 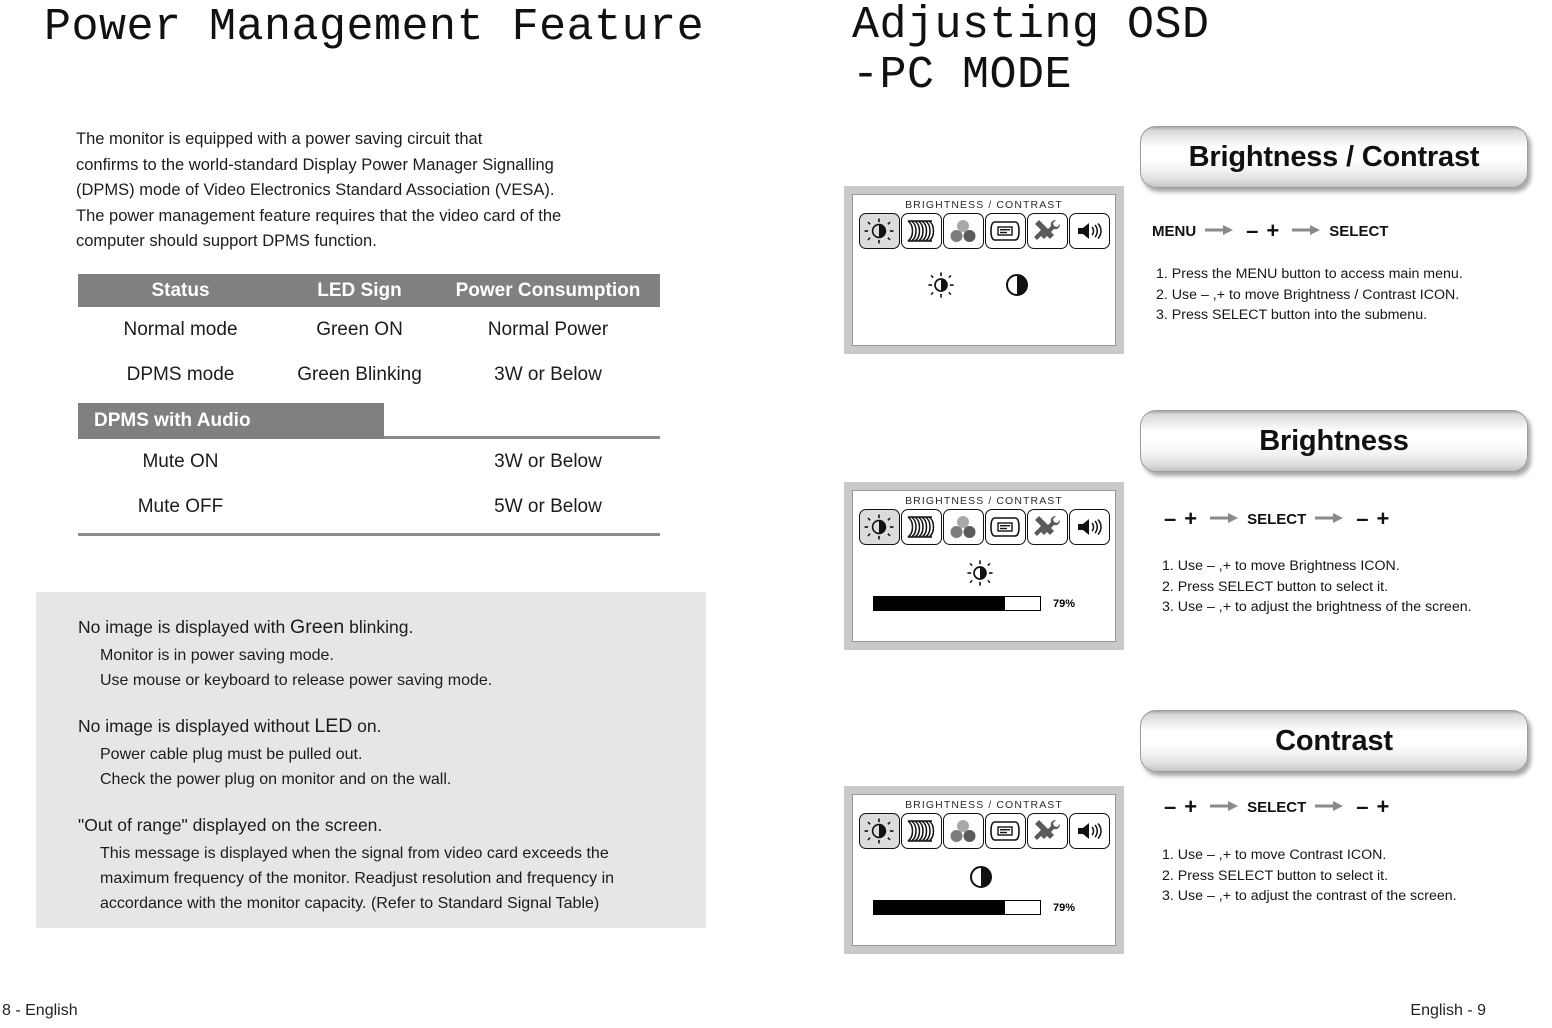 I want to click on section-banner-3: Contrast, so click(x=1334, y=741).